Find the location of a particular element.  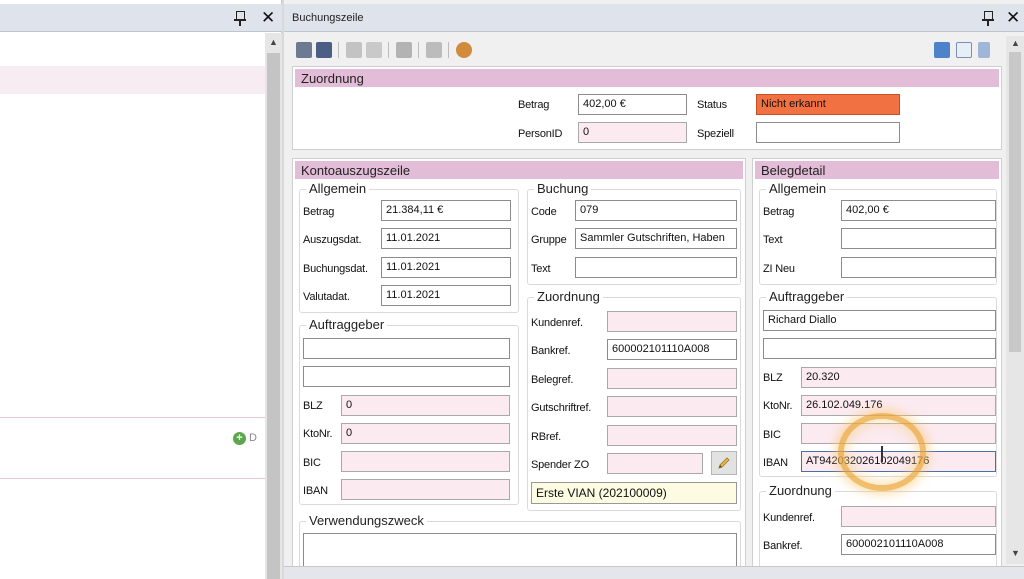

buchungsdat-label: Buchungsdat. is located at coordinates (335, 269).